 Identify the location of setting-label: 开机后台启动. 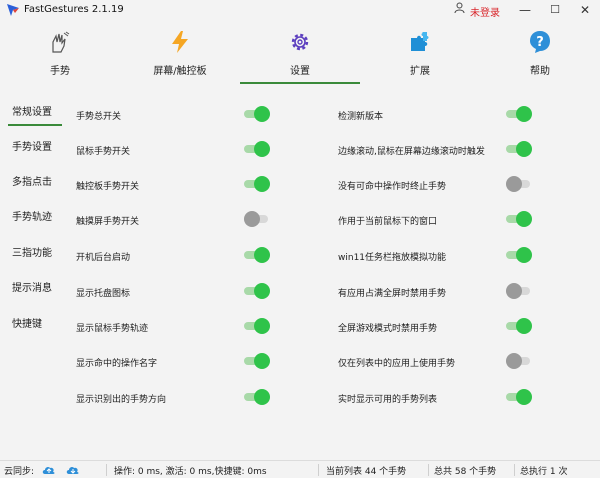
(103, 258).